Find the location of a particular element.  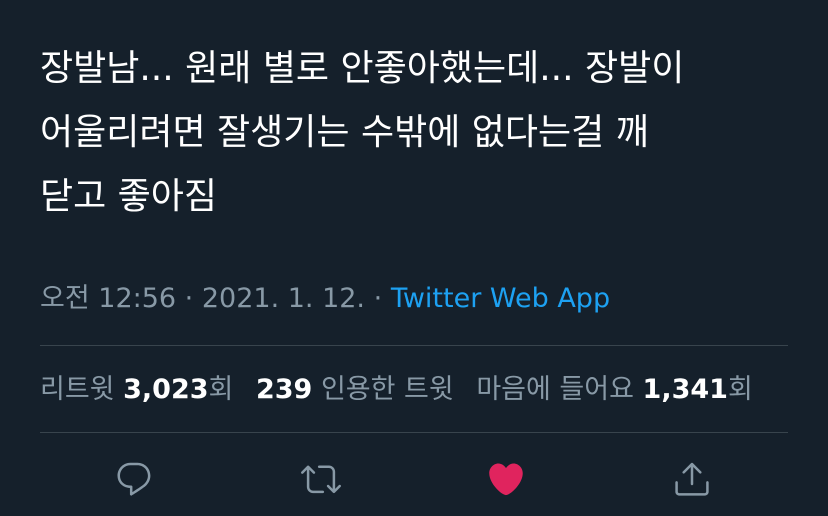

quote-count: 239 is located at coordinates (284, 389).